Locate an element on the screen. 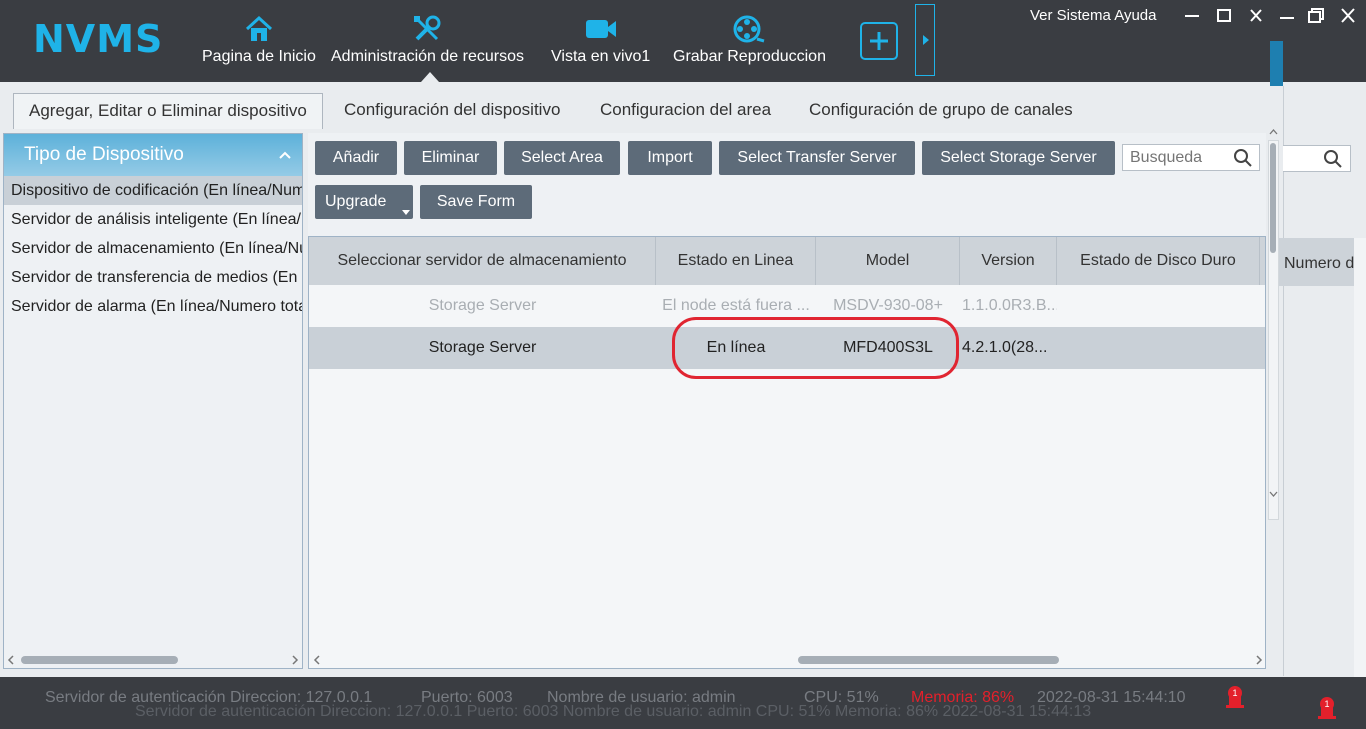 This screenshot has height=729, width=1366. column-header-model: Model is located at coordinates (888, 261).